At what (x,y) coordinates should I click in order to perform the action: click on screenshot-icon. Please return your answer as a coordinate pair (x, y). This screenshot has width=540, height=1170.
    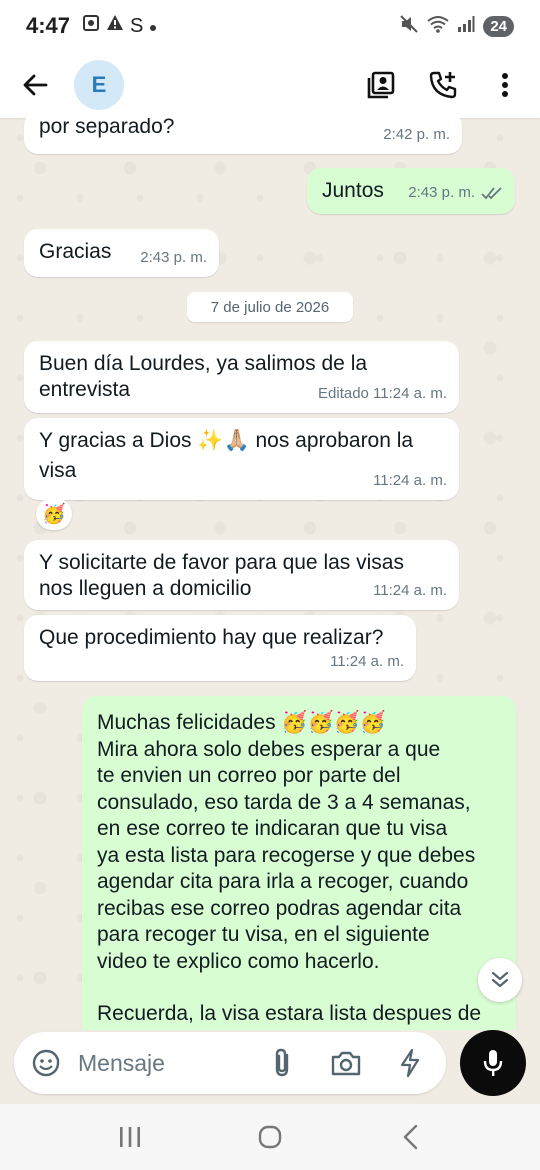
    Looking at the image, I should click on (91, 26).